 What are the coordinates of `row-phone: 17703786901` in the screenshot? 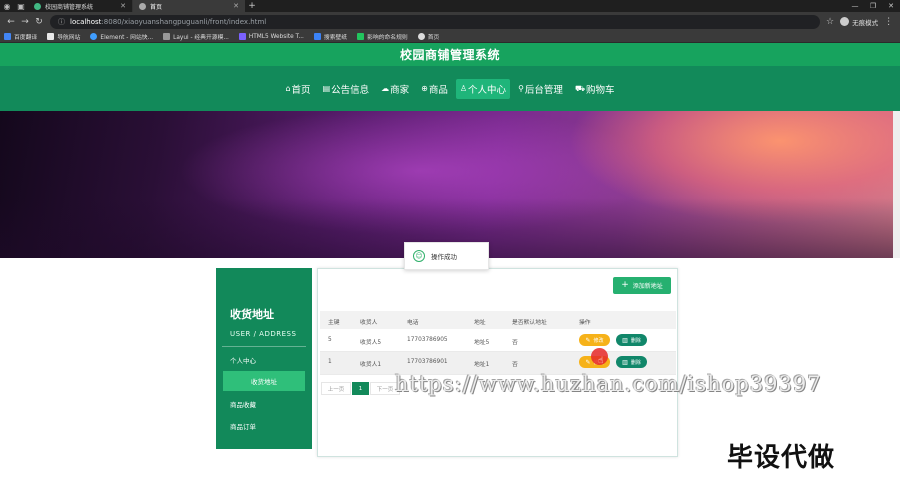 It's located at (427, 362).